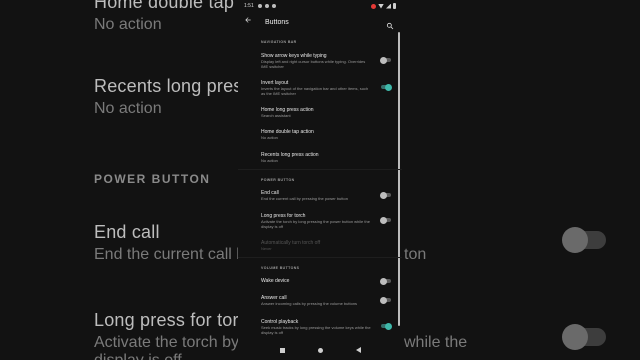 The image size is (640, 360). I want to click on bg-title: End call, so click(127, 232).